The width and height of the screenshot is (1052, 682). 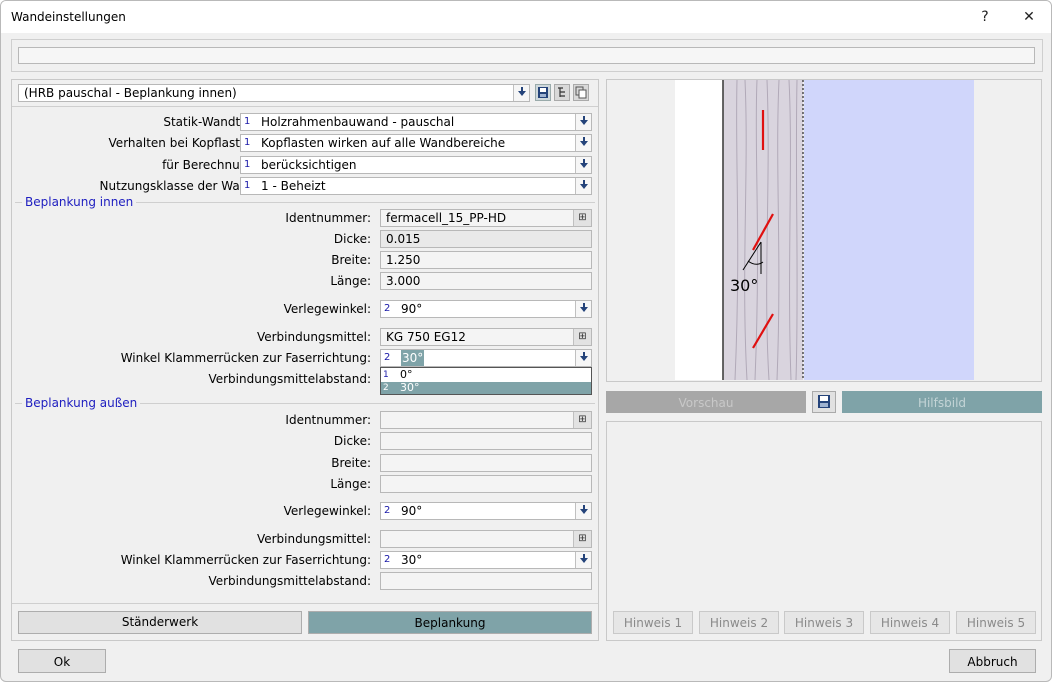 What do you see at coordinates (130, 93) in the screenshot?
I see `preset-value: (HRB pauschal - Beplankung innen)` at bounding box center [130, 93].